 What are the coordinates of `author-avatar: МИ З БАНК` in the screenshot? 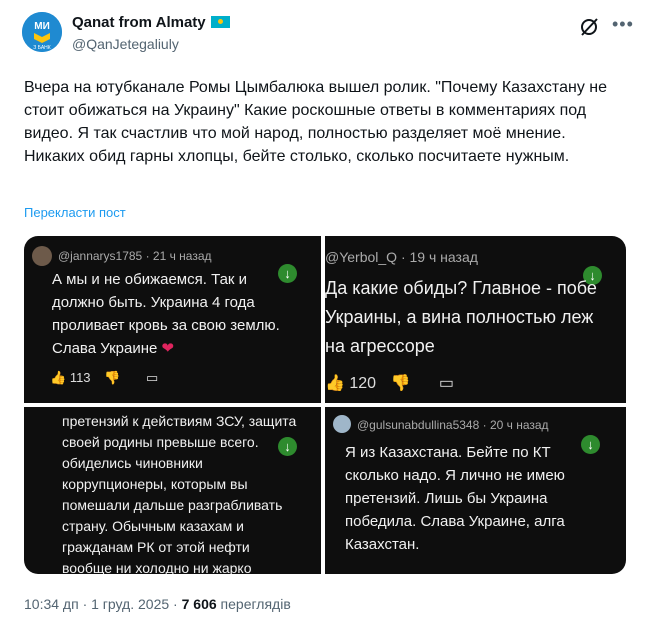 It's located at (42, 32).